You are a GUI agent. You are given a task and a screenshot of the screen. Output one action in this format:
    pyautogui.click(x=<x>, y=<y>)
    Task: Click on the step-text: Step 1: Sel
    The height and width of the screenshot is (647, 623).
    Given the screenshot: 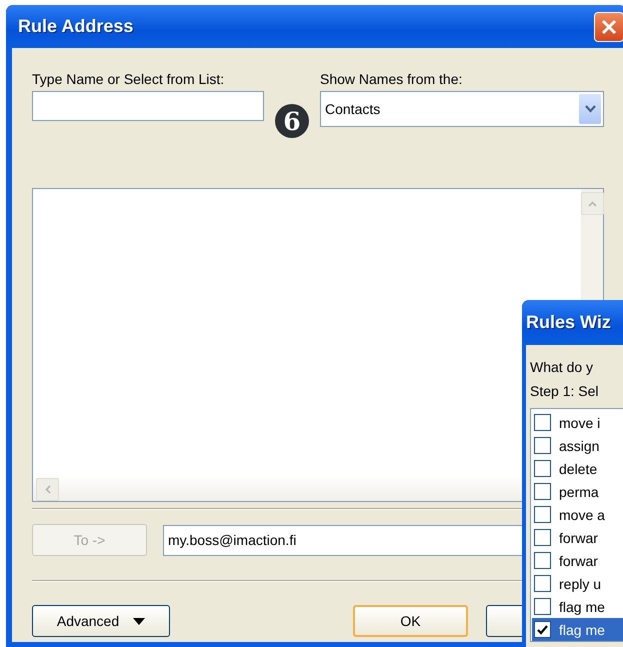 What is the action you would take?
    pyautogui.click(x=565, y=392)
    